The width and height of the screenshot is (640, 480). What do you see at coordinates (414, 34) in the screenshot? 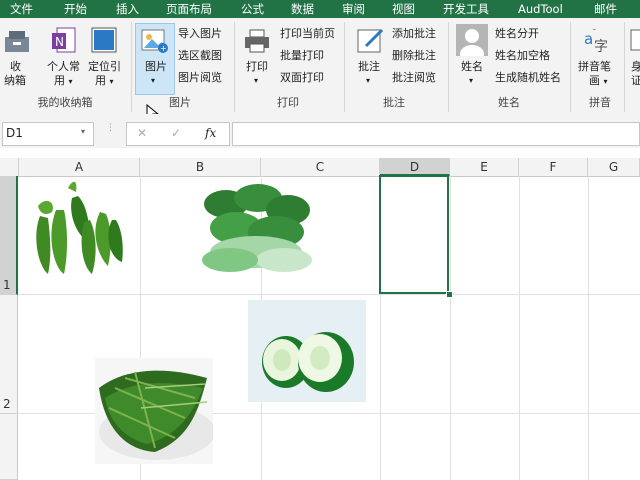
I see `add-comment: 添加批注` at bounding box center [414, 34].